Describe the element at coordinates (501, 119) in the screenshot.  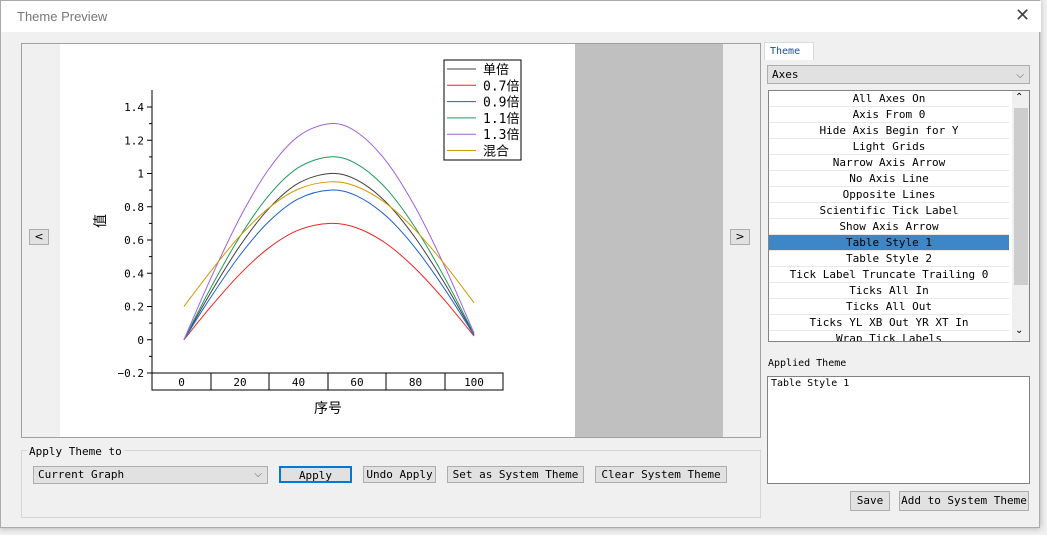
I see `legend-label: 1.1倍` at that location.